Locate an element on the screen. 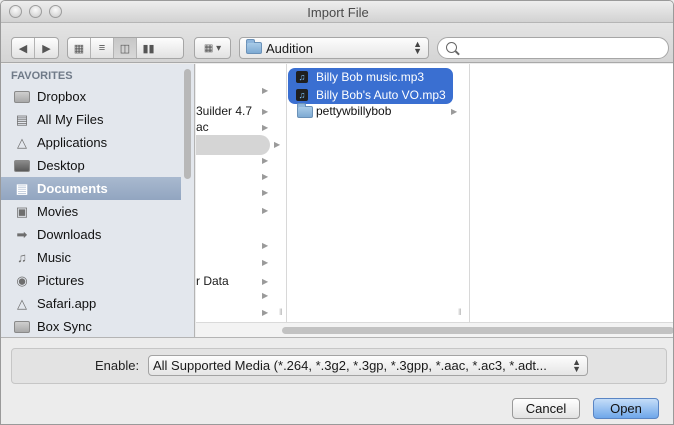  file-name: Billy Bob's Auto VO.mp3 is located at coordinates (381, 95).